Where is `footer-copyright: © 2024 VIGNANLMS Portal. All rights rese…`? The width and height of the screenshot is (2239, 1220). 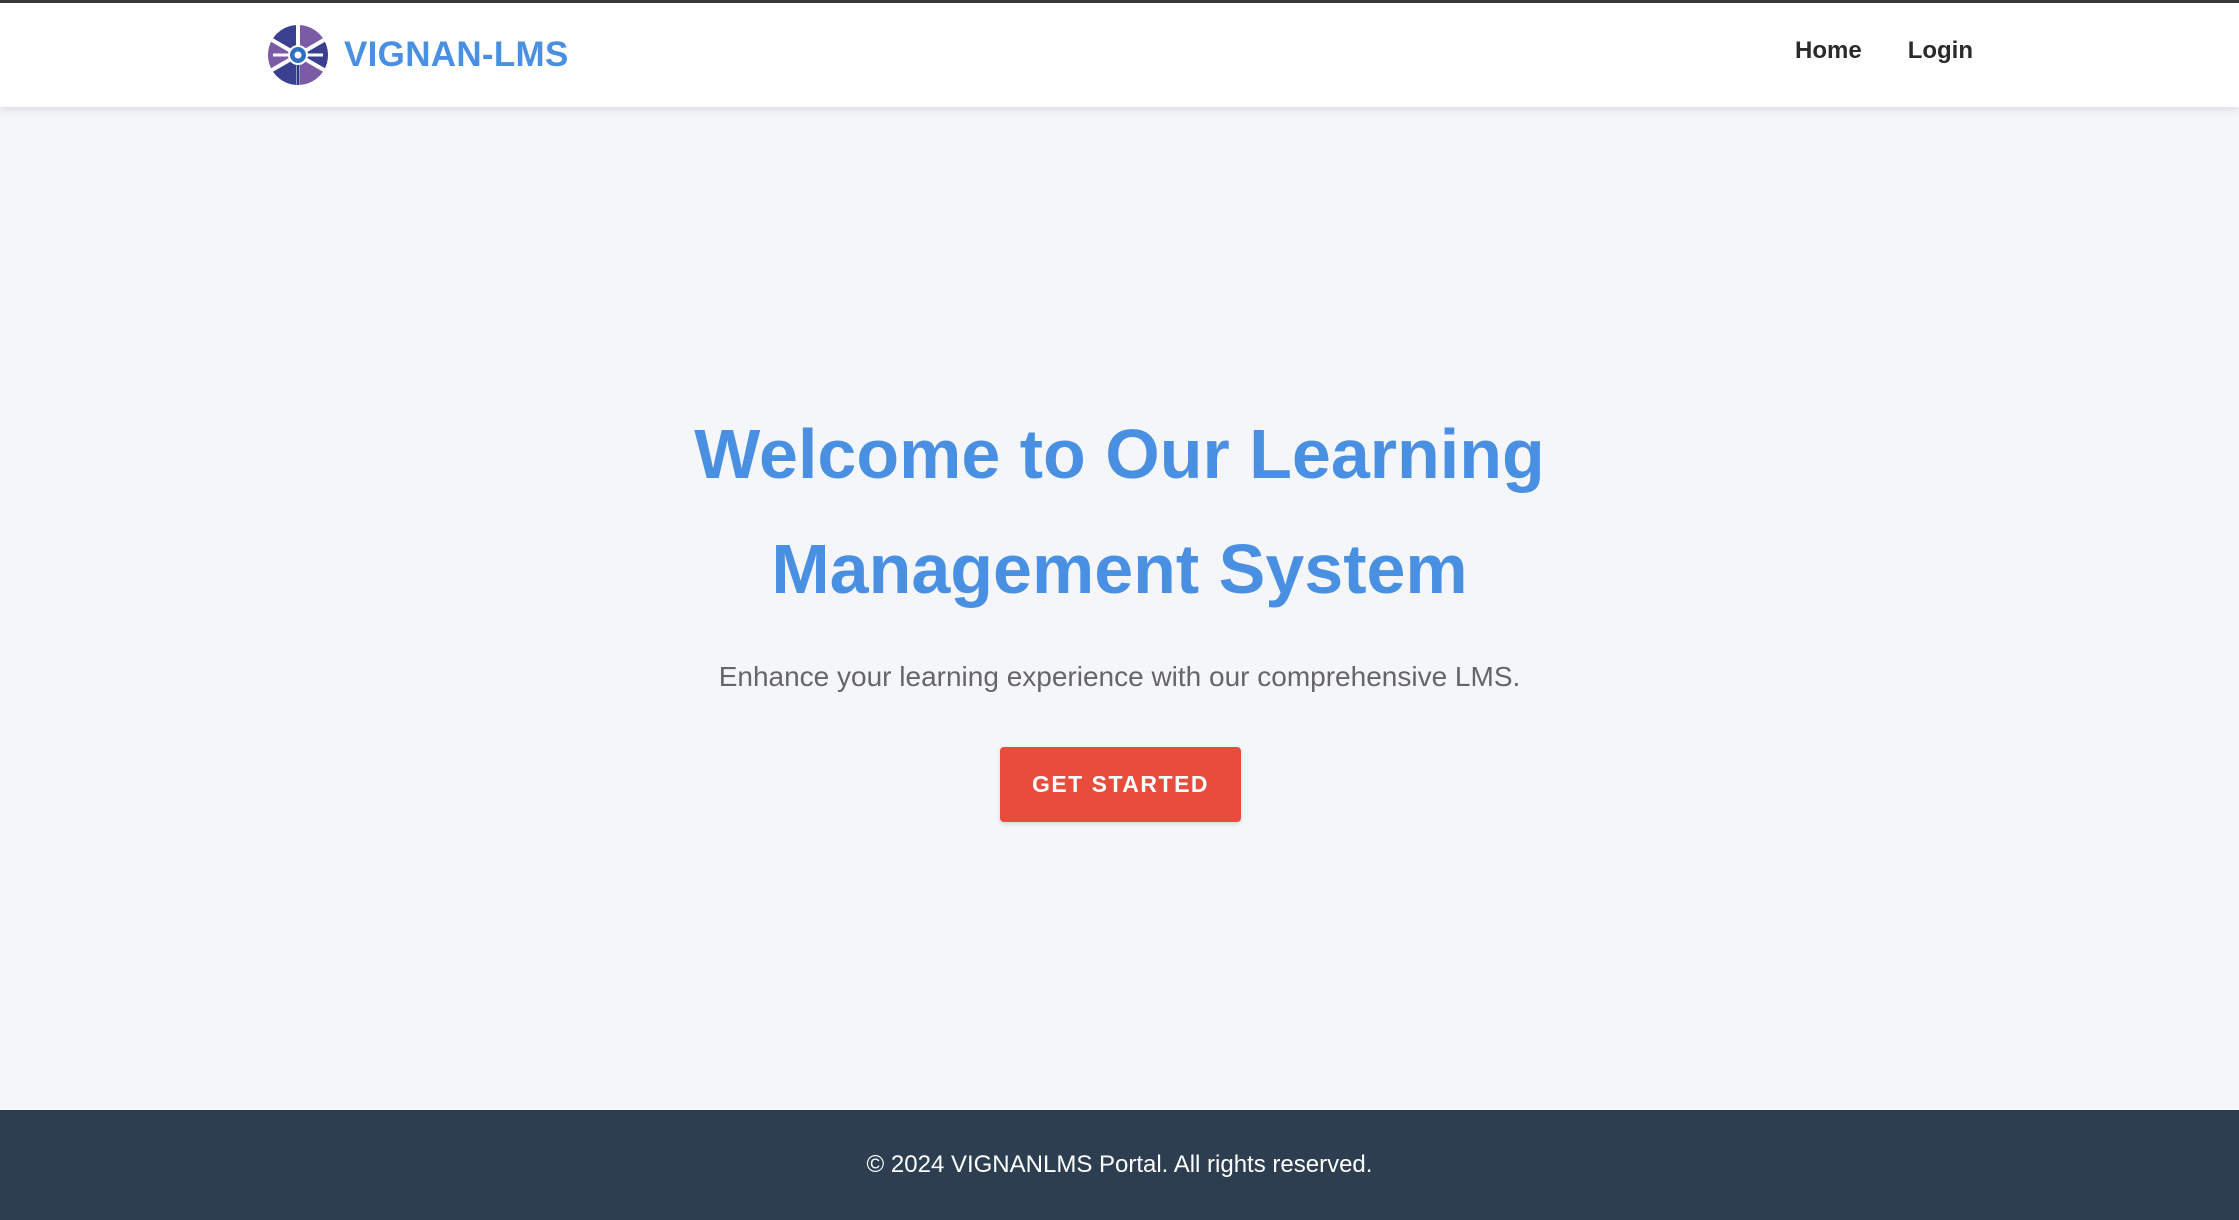 footer-copyright: © 2024 VIGNANLMS Portal. All rights rese… is located at coordinates (1119, 1164).